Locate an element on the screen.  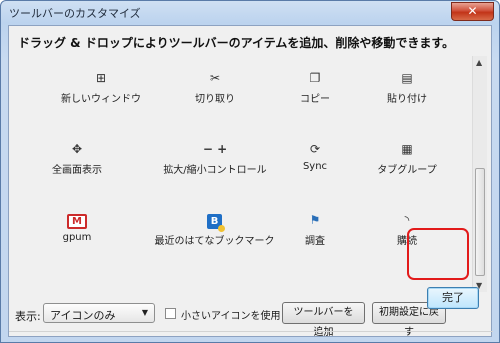
palette-item-fullscreen: ✥ 全画面表示 is located at coordinates (77, 163).